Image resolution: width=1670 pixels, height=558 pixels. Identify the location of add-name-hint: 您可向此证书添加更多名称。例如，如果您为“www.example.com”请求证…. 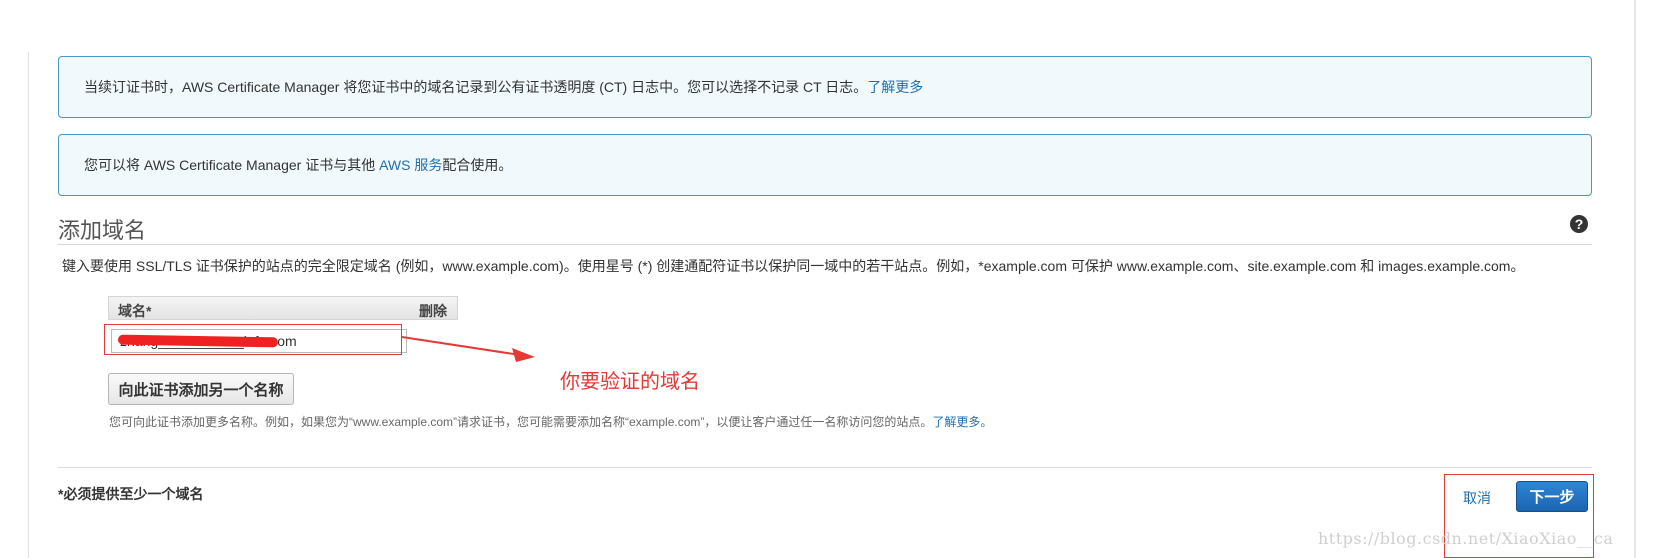
(550, 421).